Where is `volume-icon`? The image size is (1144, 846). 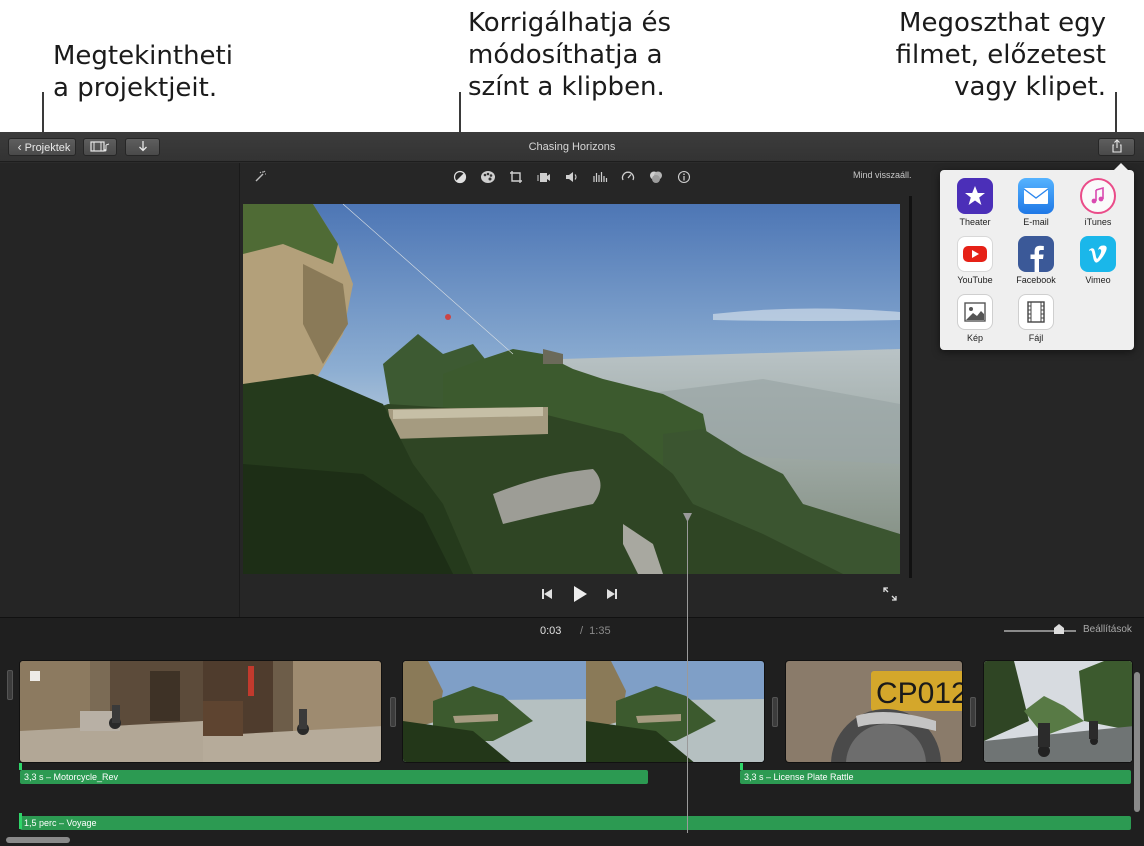
volume-icon is located at coordinates (572, 177).